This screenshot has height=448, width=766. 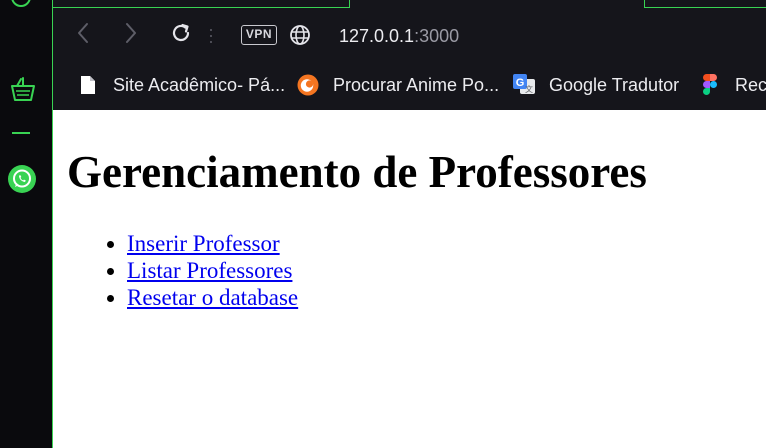 What do you see at coordinates (22, 179) in the screenshot?
I see `whatsapp-icon` at bounding box center [22, 179].